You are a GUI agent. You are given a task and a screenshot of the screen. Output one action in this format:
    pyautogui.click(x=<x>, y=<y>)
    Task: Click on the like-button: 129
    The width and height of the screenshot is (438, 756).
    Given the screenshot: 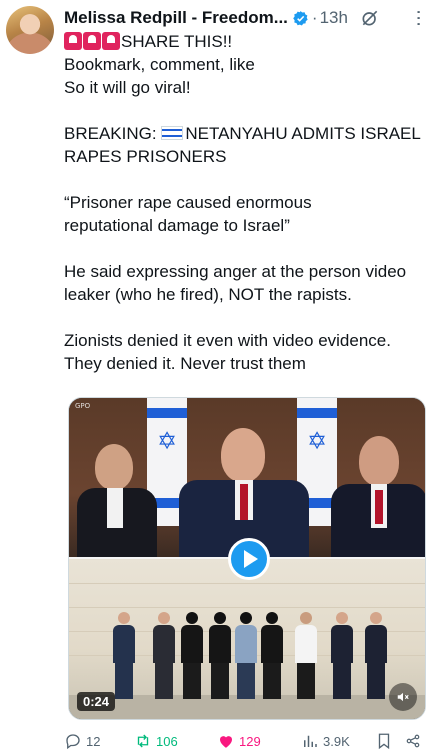 What is the action you would take?
    pyautogui.click(x=259, y=741)
    